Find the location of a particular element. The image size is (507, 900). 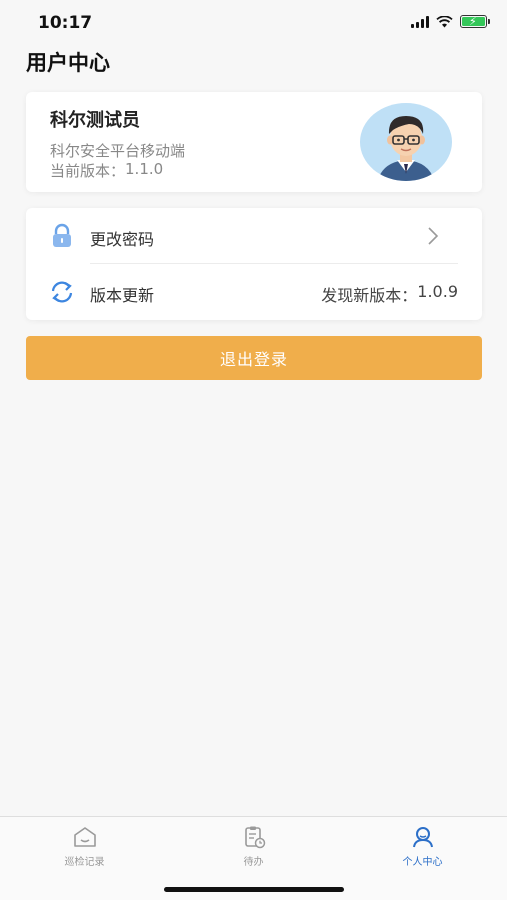

home-indicator is located at coordinates (254, 889).